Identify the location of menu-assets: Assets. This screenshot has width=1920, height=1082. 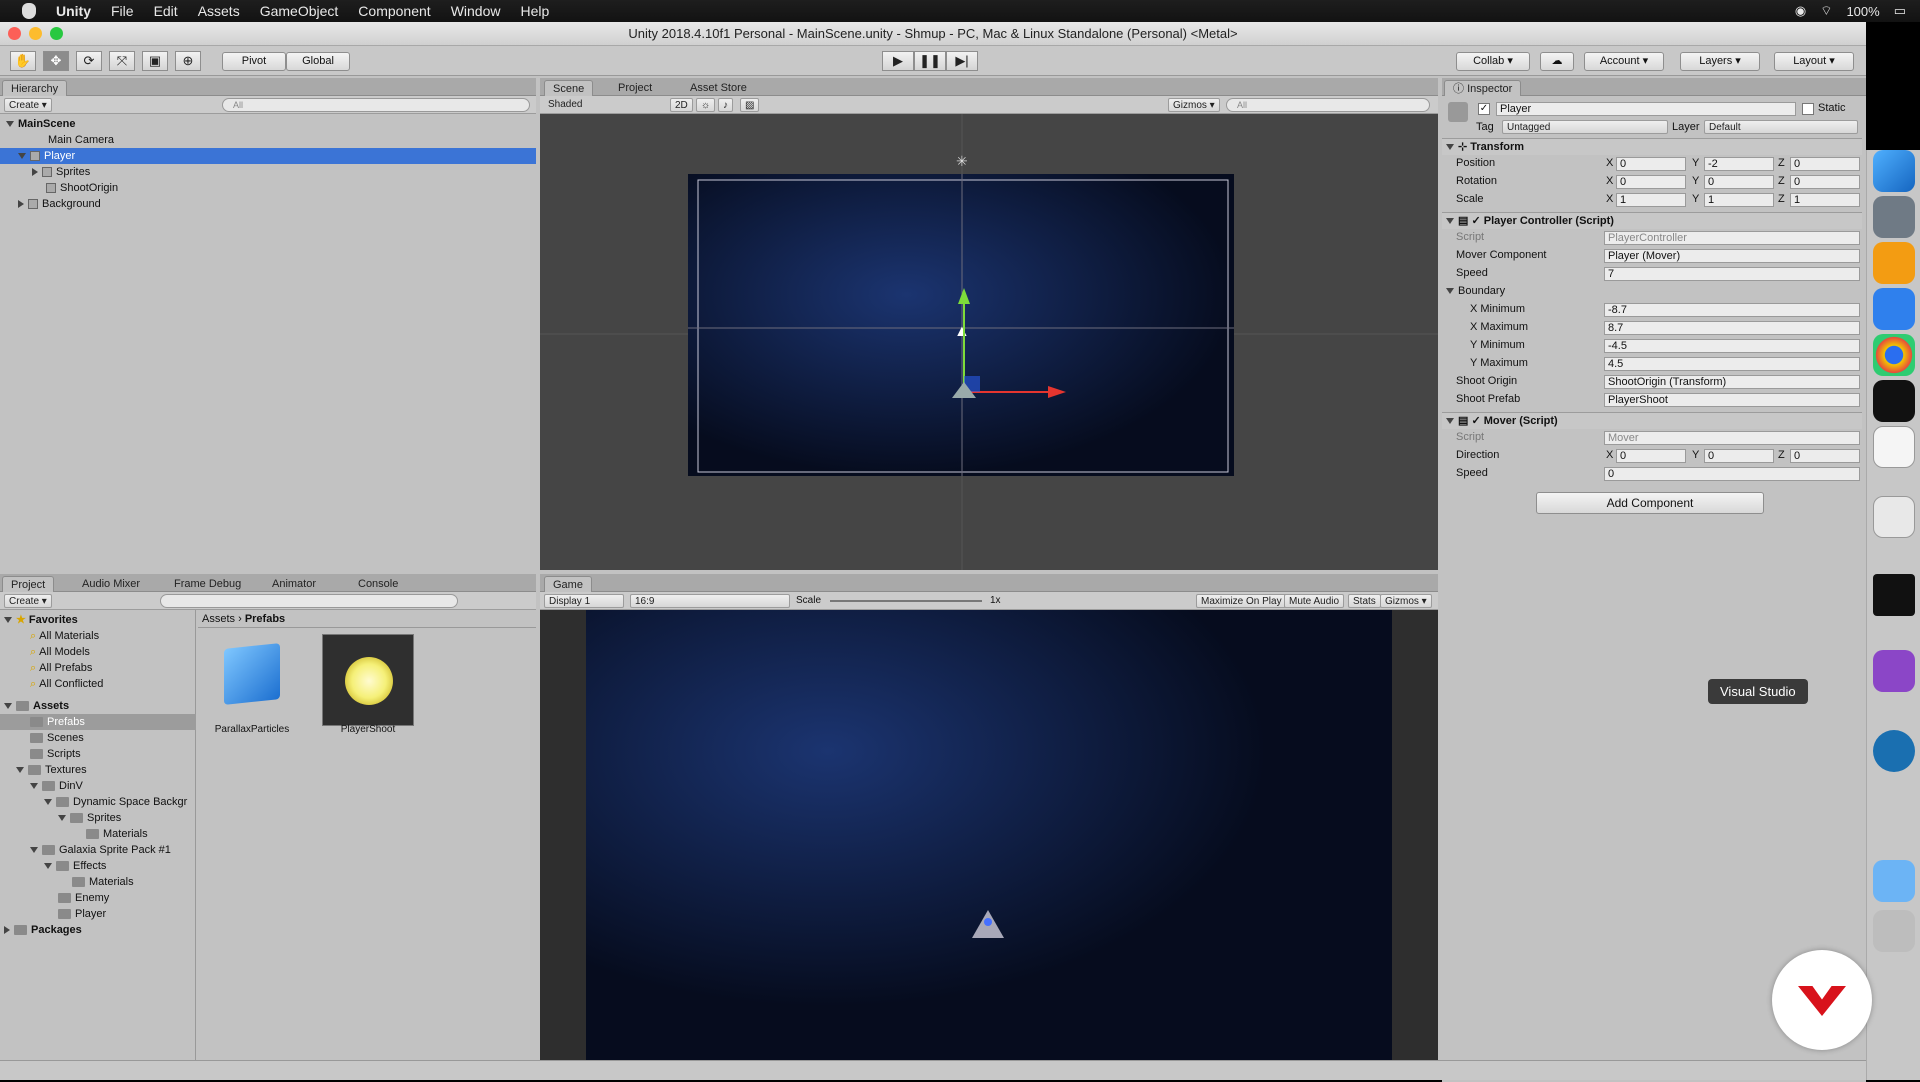
(219, 11).